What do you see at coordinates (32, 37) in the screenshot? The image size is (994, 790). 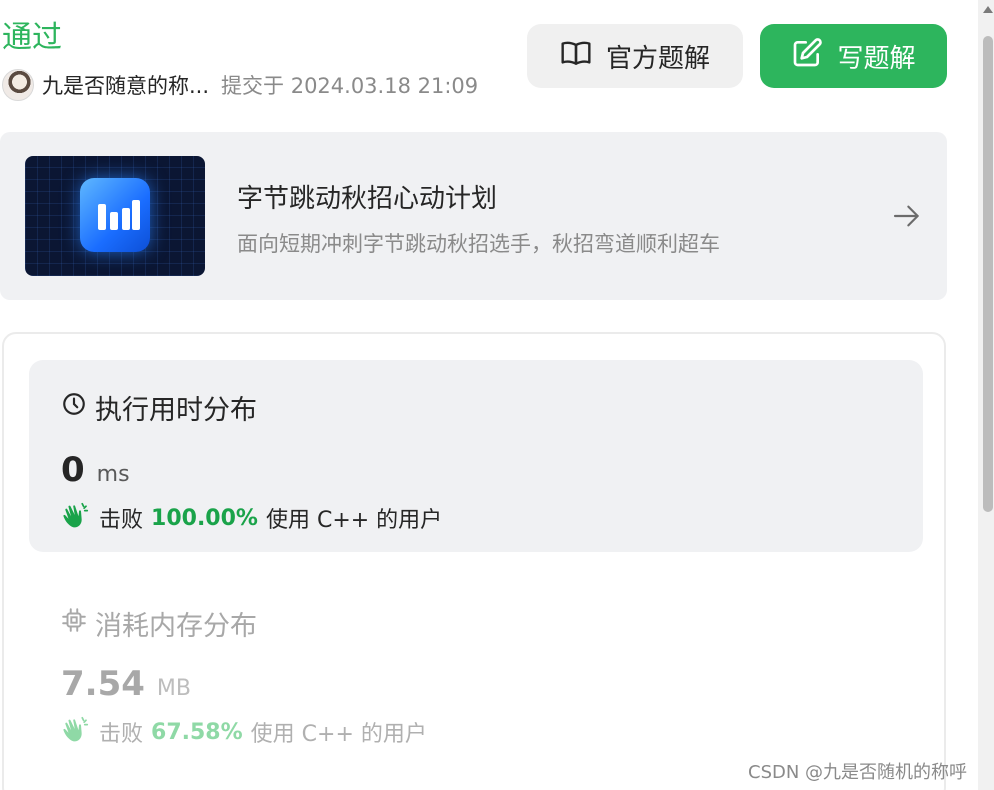 I see `status-title: 通过` at bounding box center [32, 37].